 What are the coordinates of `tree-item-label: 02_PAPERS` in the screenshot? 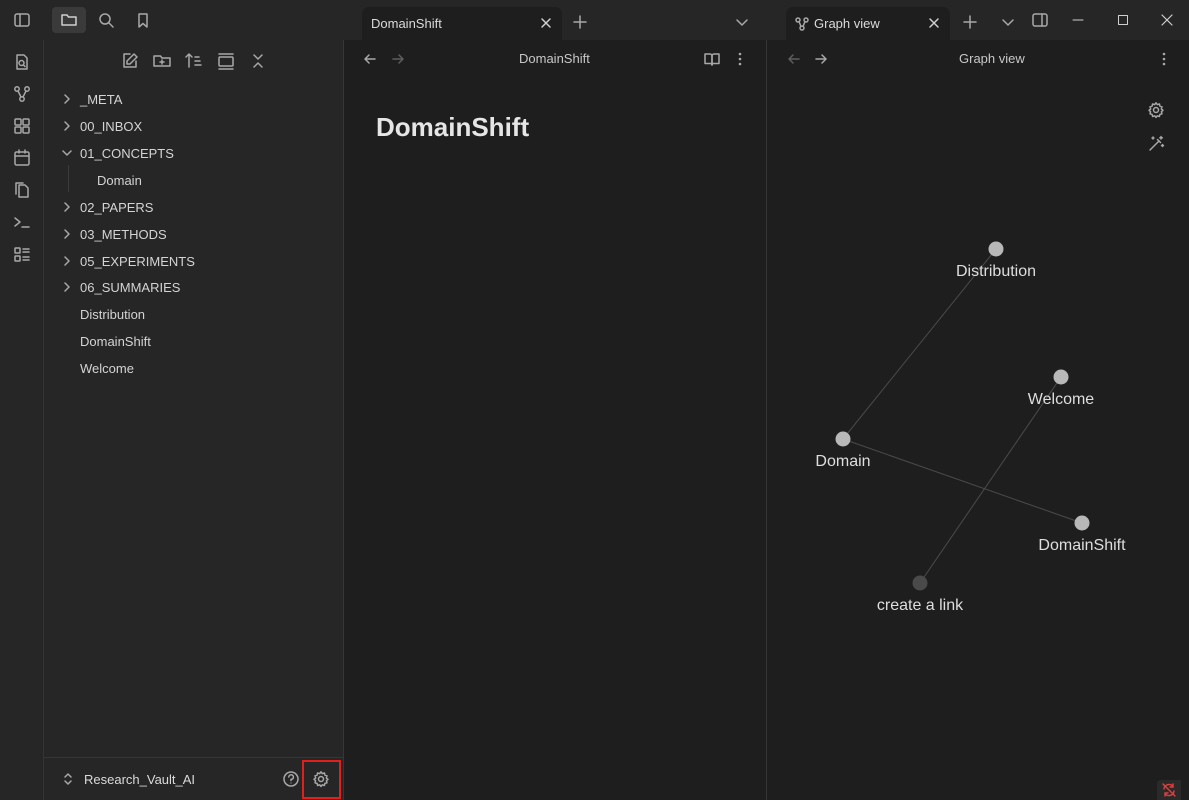 It's located at (117, 207).